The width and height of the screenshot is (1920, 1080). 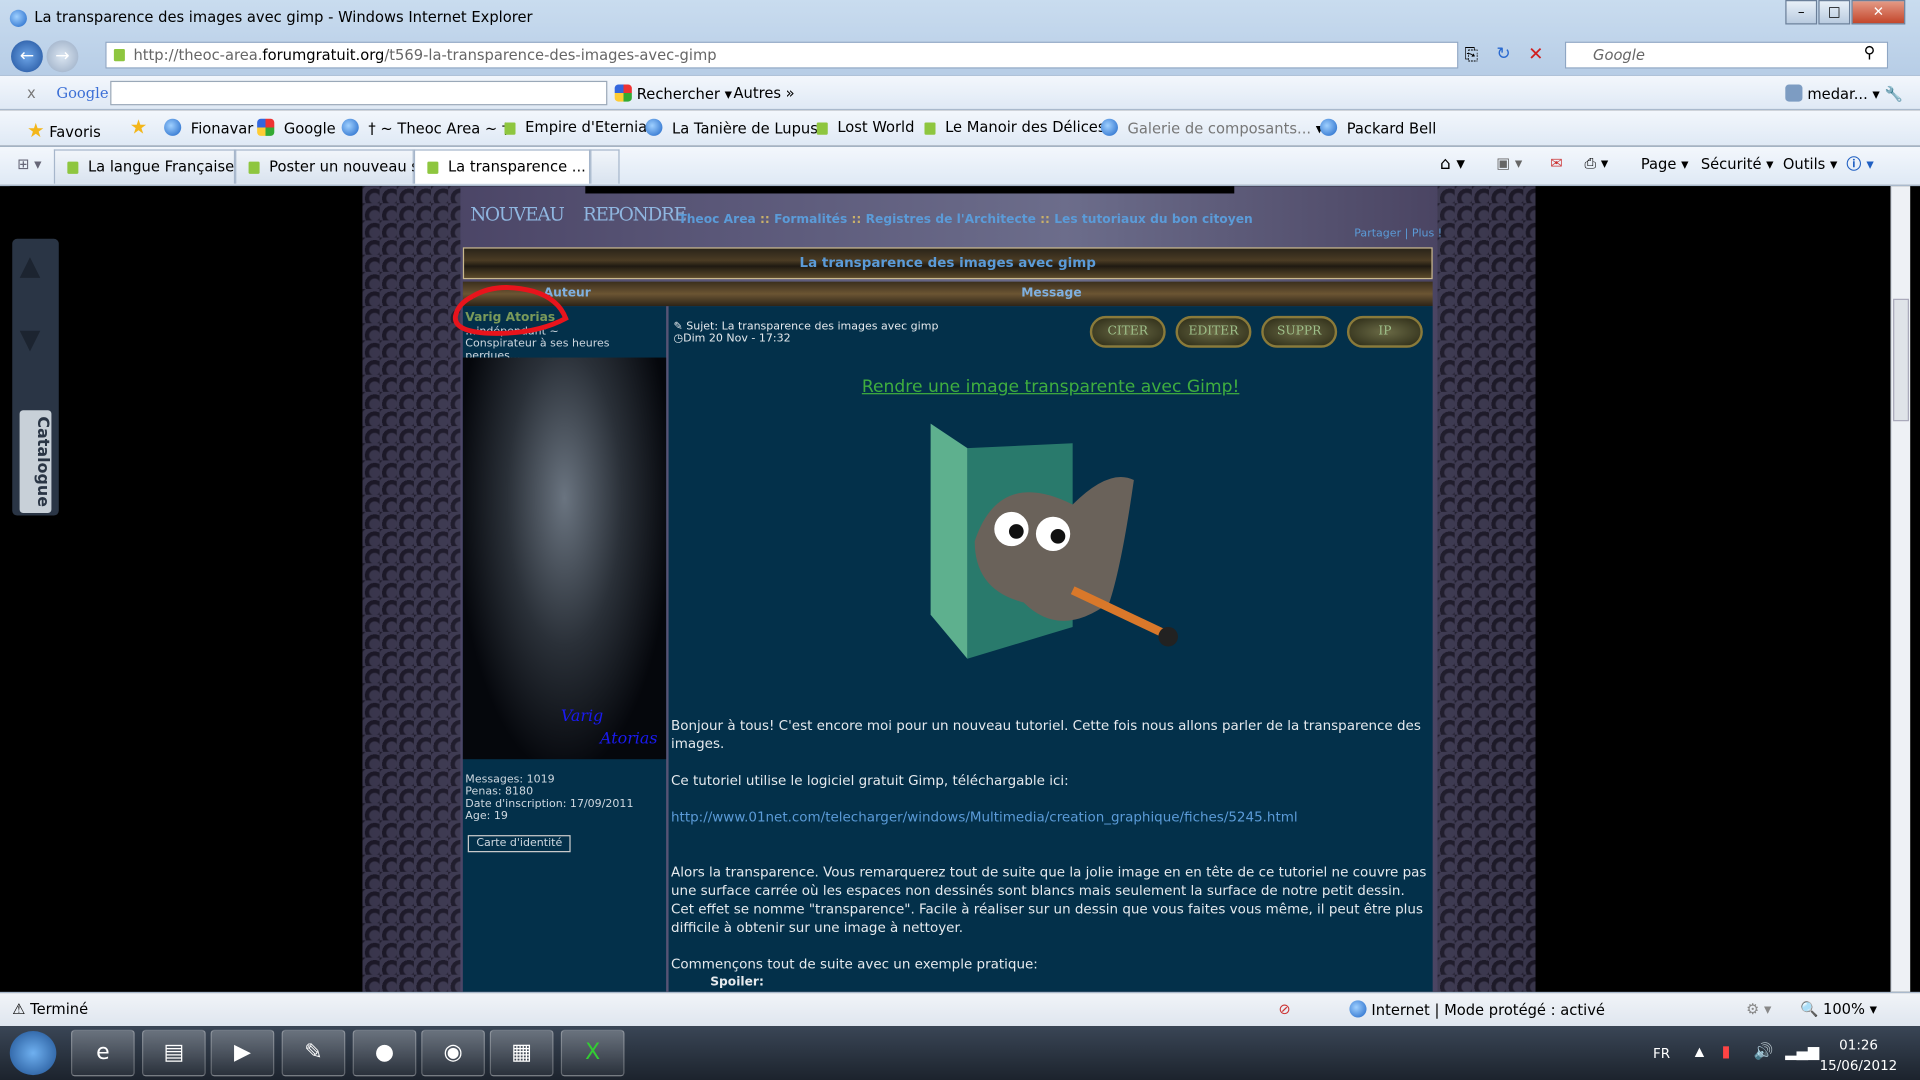 What do you see at coordinates (592, 1053) in the screenshot?
I see `excel-taskbar-icon: X` at bounding box center [592, 1053].